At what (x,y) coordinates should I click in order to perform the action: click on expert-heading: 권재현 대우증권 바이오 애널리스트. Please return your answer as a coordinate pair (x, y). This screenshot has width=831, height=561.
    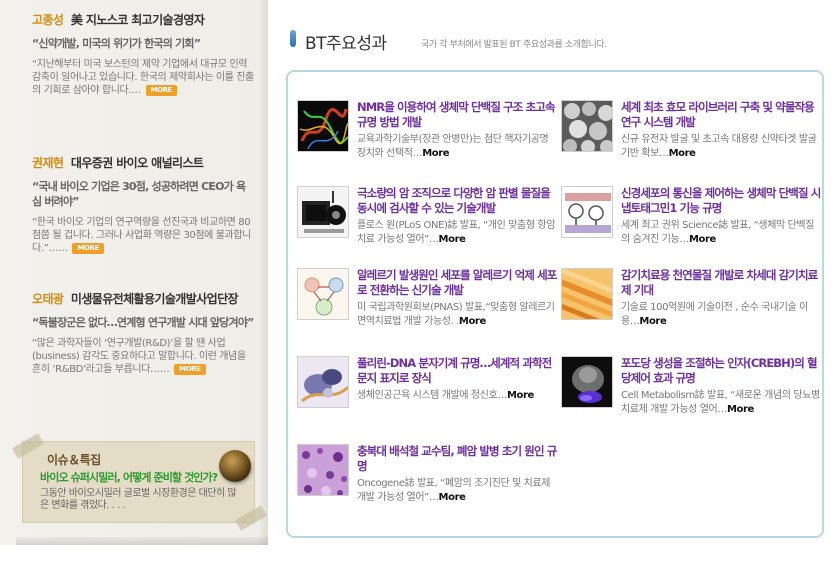
    Looking at the image, I should click on (143, 162).